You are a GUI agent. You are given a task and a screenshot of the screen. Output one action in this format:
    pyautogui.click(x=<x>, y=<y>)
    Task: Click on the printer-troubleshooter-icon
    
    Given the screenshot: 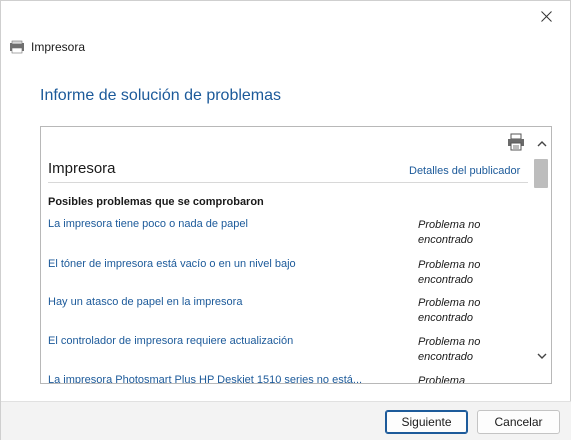 What is the action you would take?
    pyautogui.click(x=17, y=47)
    